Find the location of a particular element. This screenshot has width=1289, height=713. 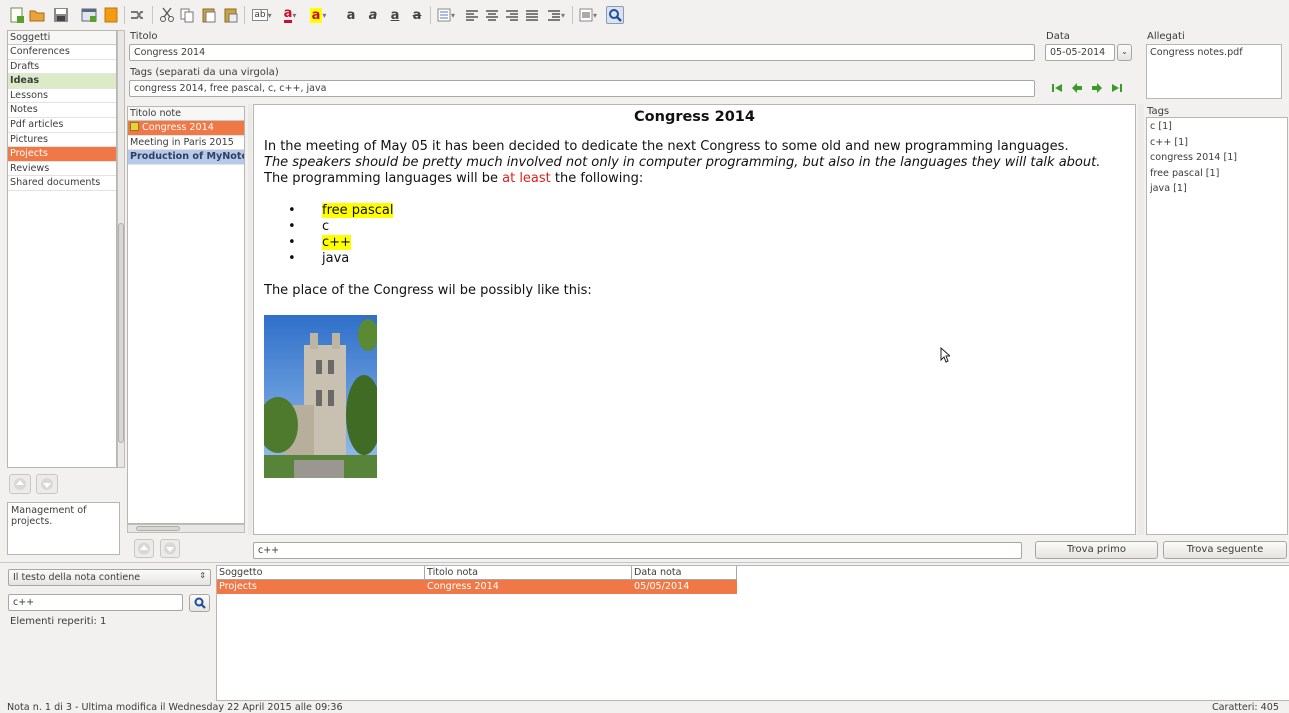

attachments-label: Allegati is located at coordinates (1166, 36).